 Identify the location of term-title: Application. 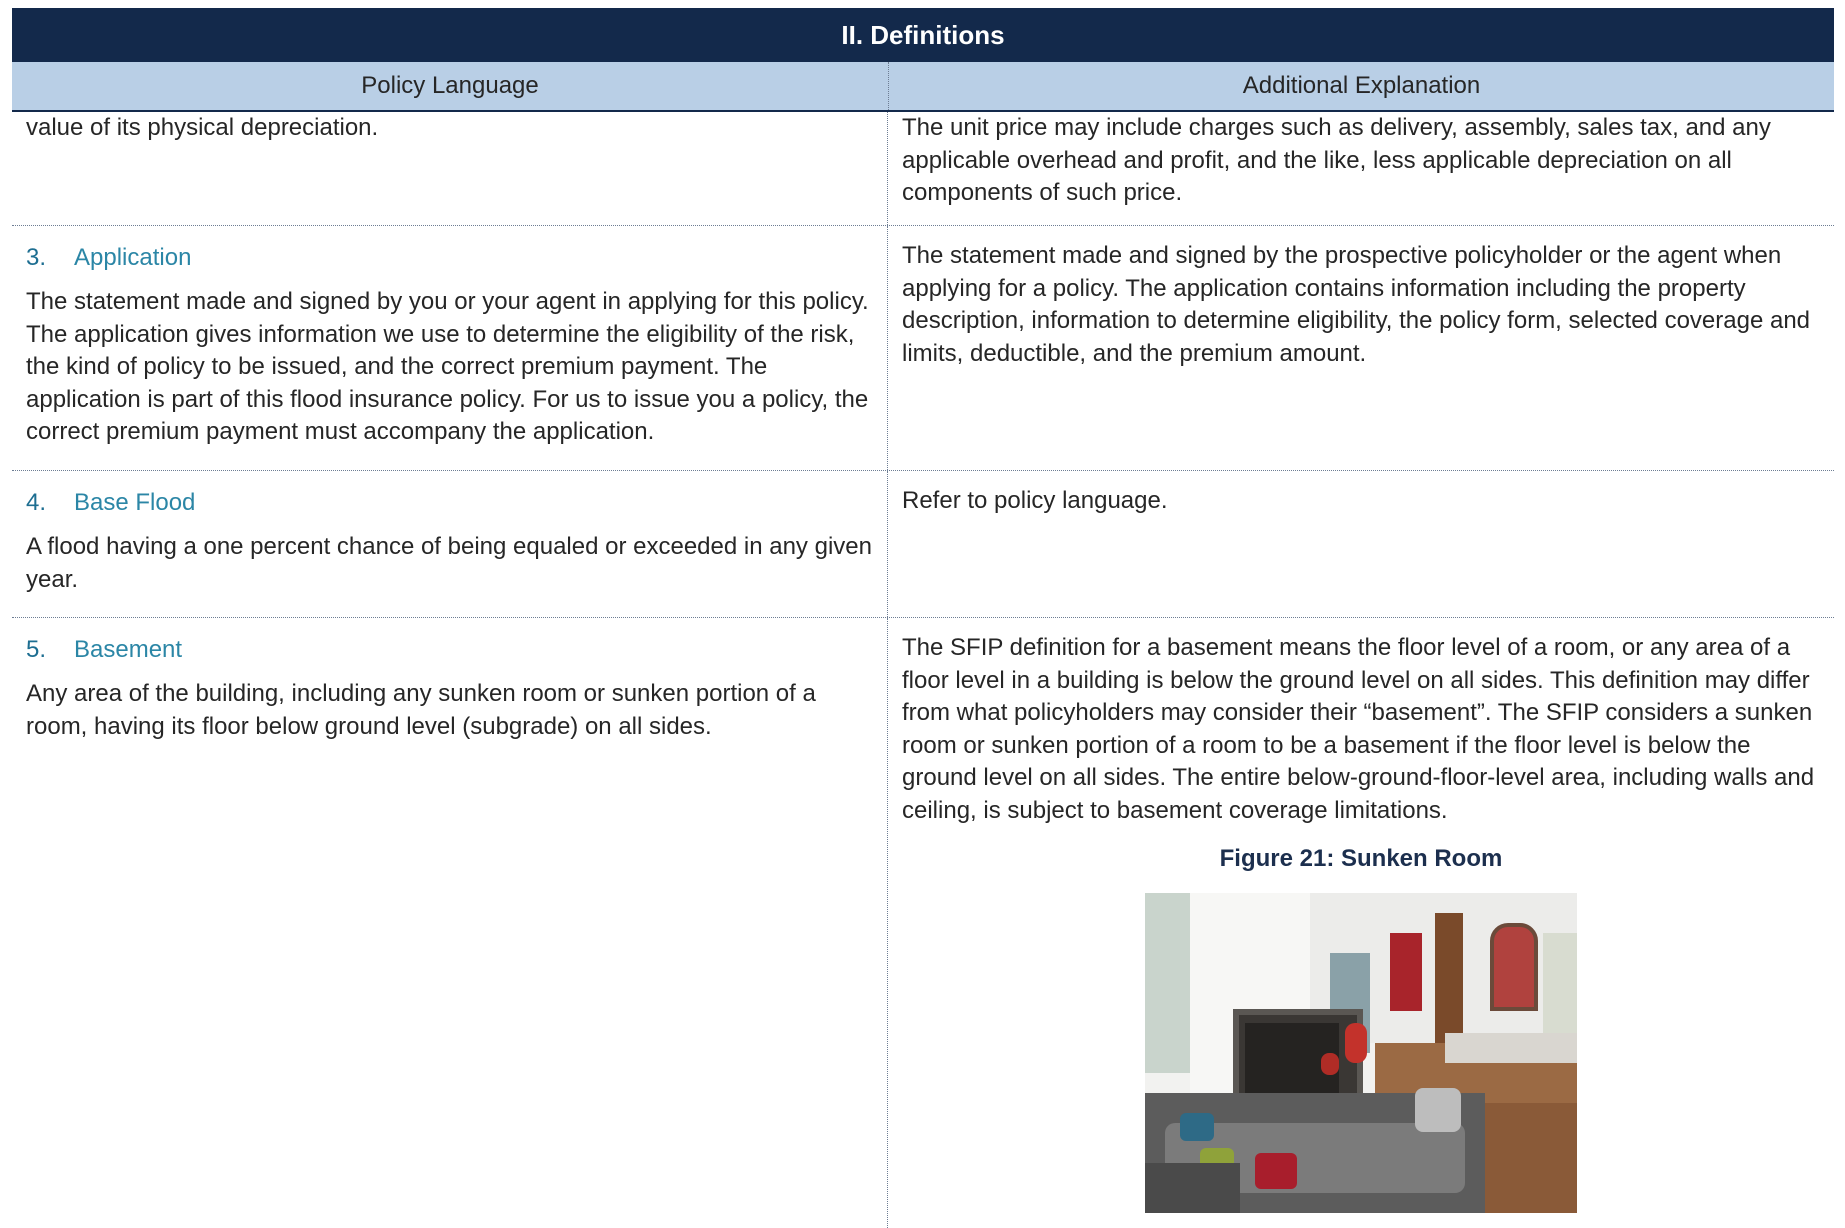
(133, 257).